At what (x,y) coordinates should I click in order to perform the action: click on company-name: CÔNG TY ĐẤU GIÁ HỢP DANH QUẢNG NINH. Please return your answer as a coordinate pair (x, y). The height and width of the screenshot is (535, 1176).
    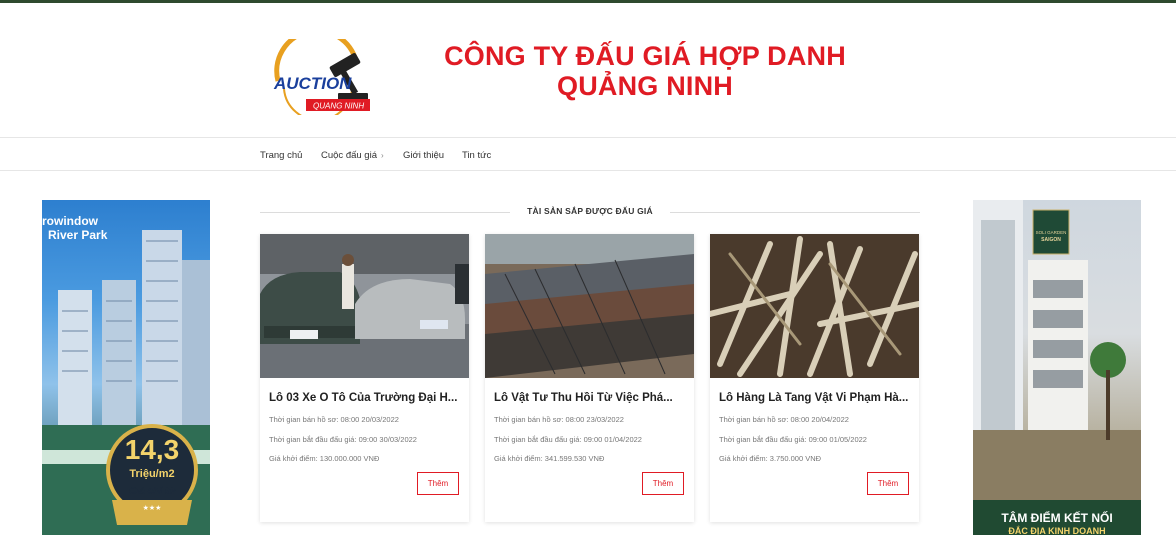
    Looking at the image, I should click on (645, 71).